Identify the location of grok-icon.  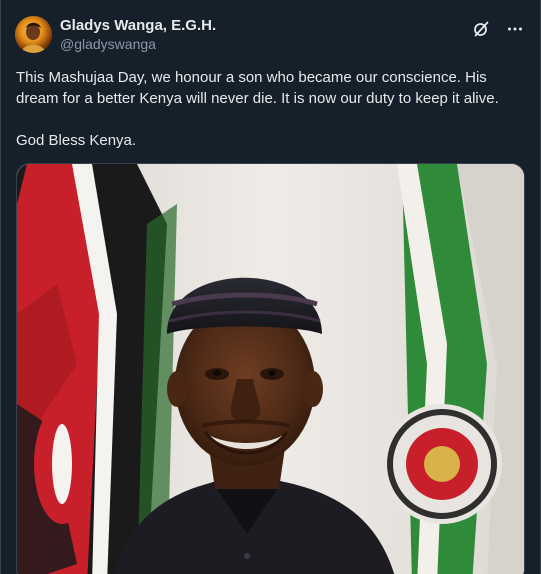
(481, 29).